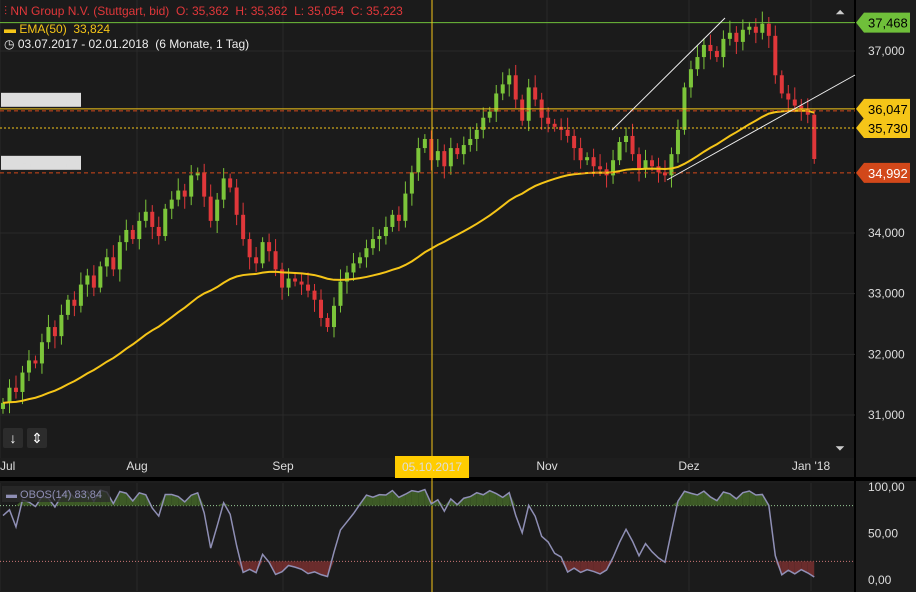 This screenshot has width=916, height=592. I want to click on ema-label: EMA(50), so click(43, 29).